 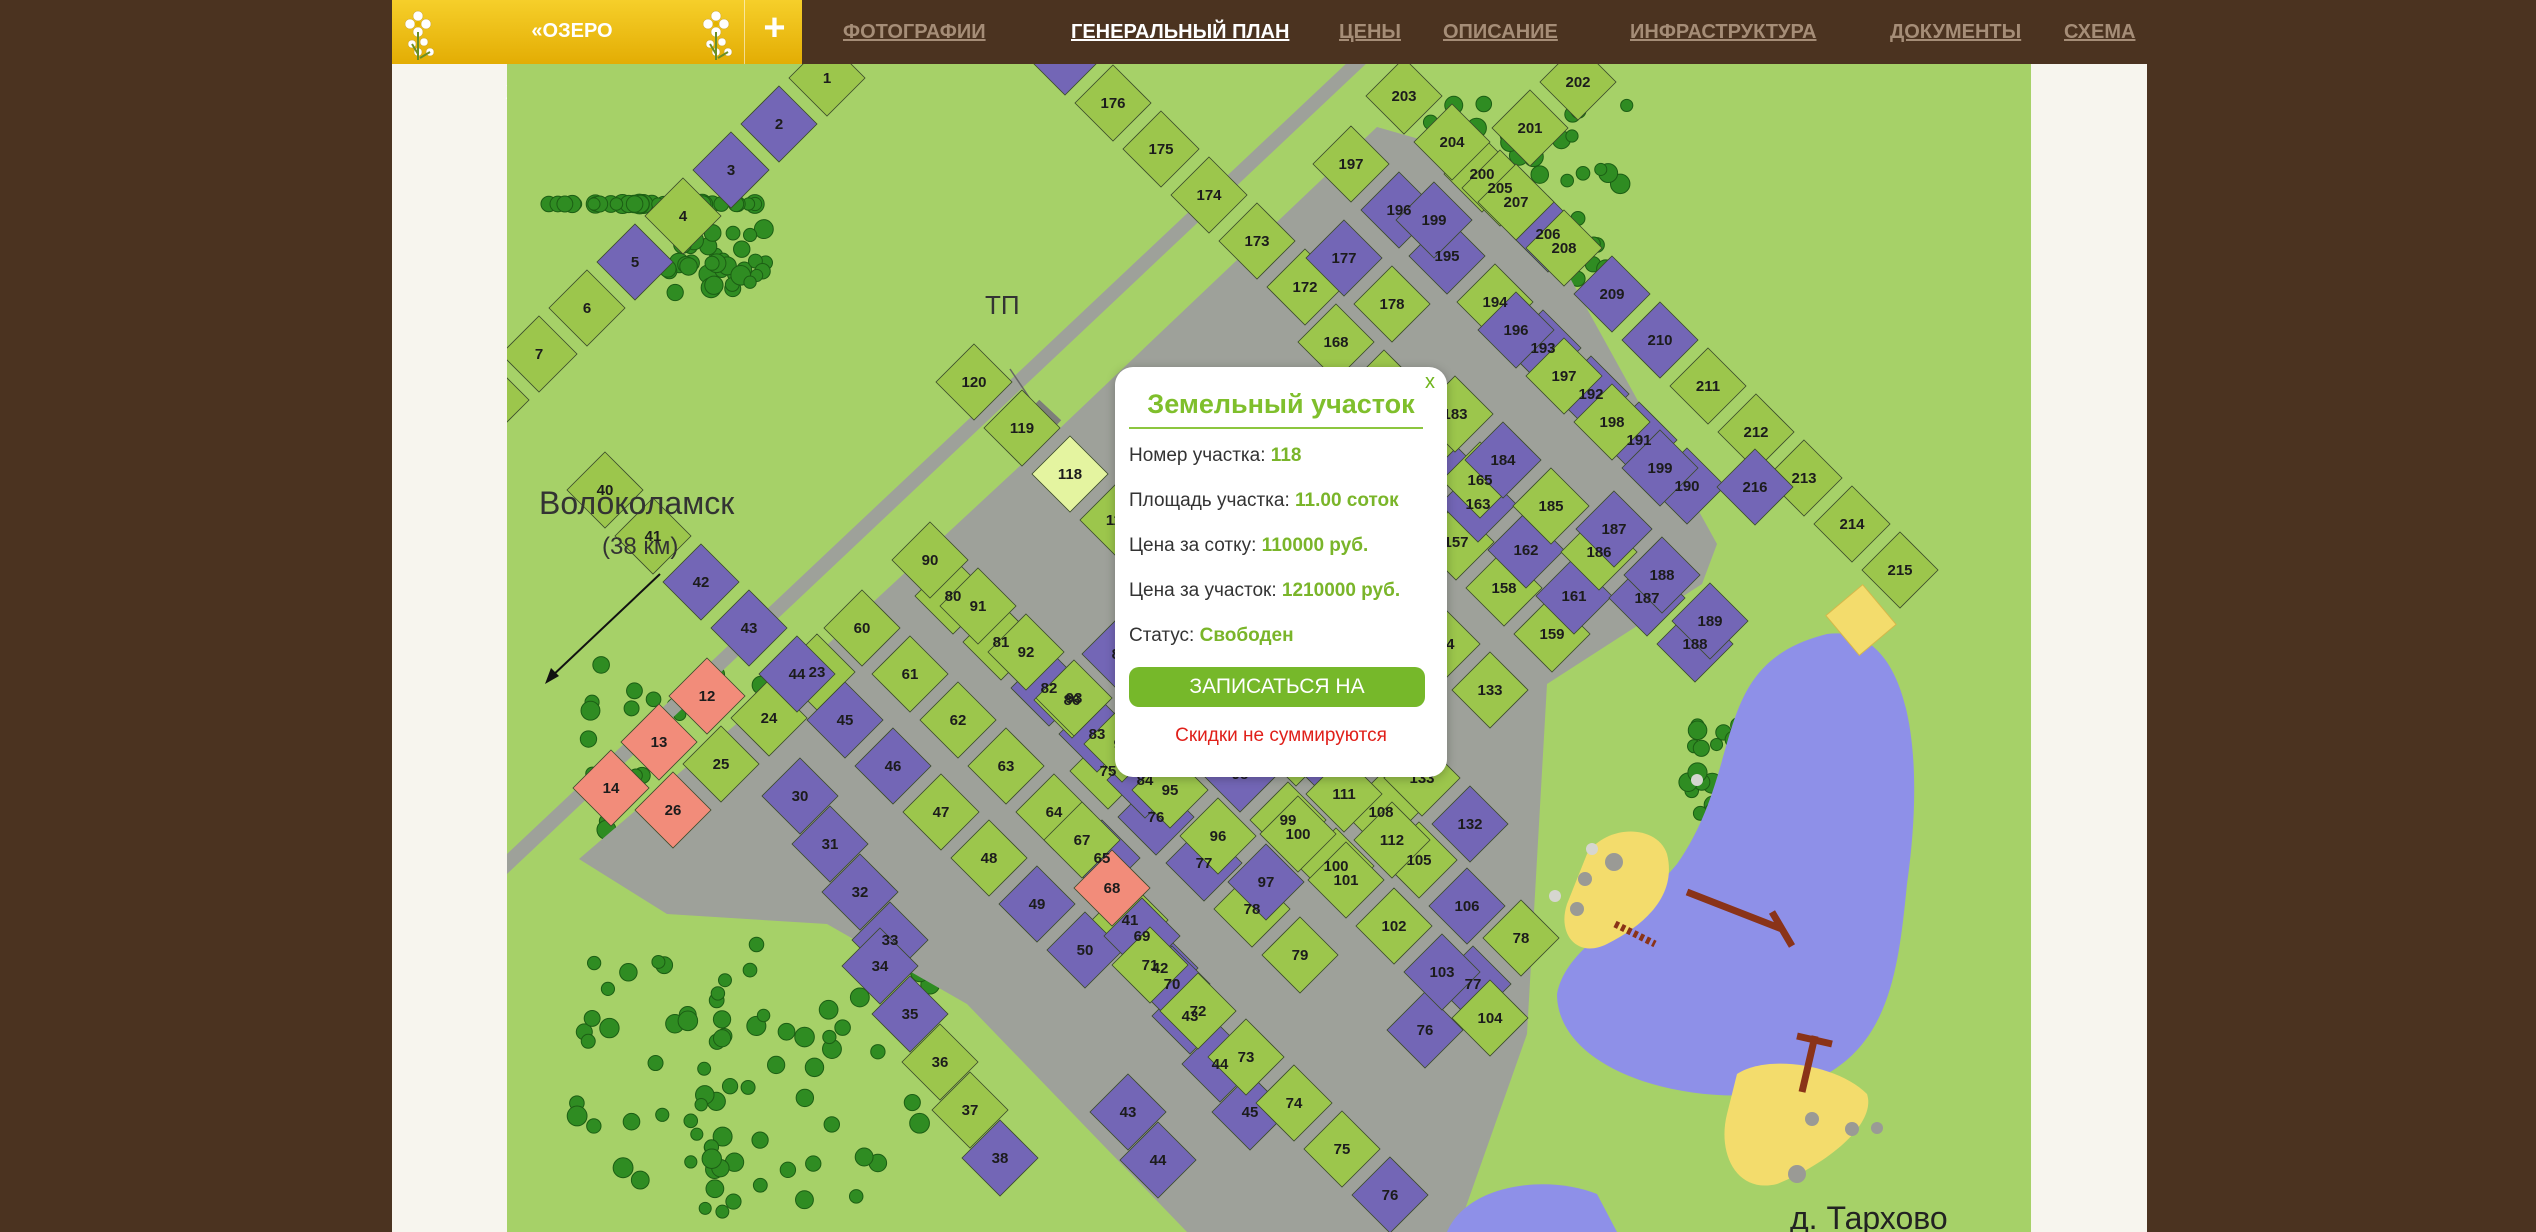 What do you see at coordinates (973, 382) in the screenshot?
I see `plot-number: 120` at bounding box center [973, 382].